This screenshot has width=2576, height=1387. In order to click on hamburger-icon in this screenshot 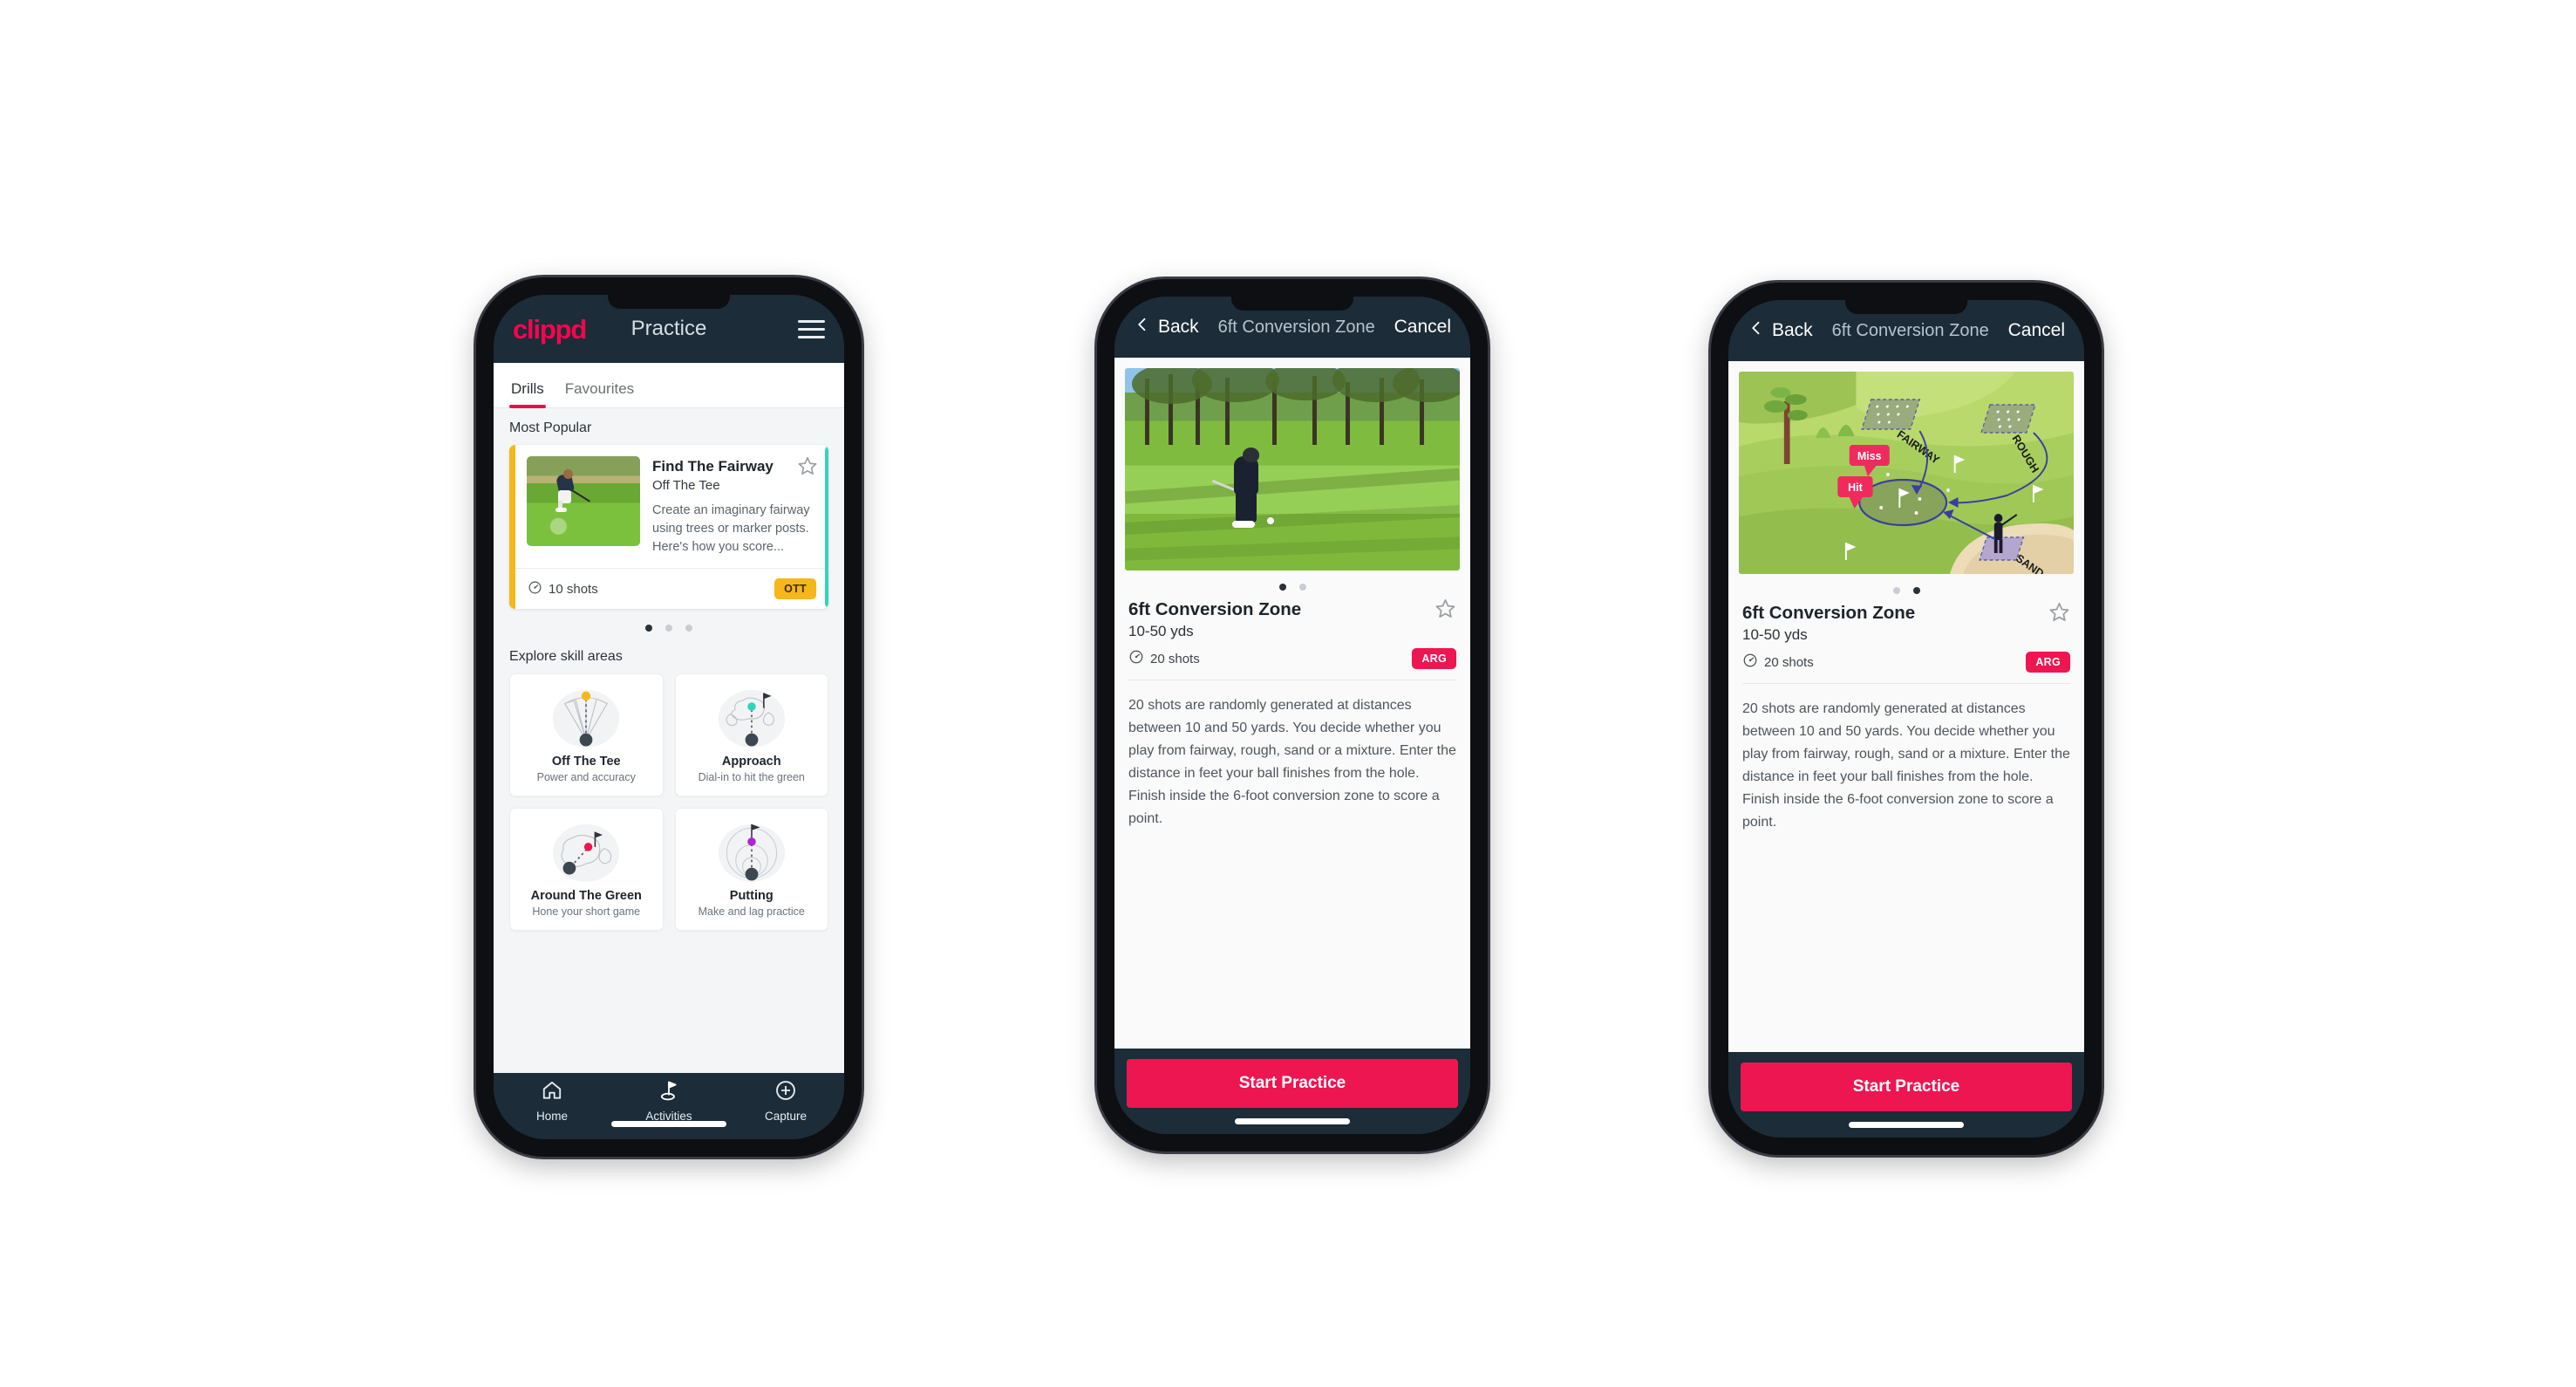, I will do `click(811, 328)`.